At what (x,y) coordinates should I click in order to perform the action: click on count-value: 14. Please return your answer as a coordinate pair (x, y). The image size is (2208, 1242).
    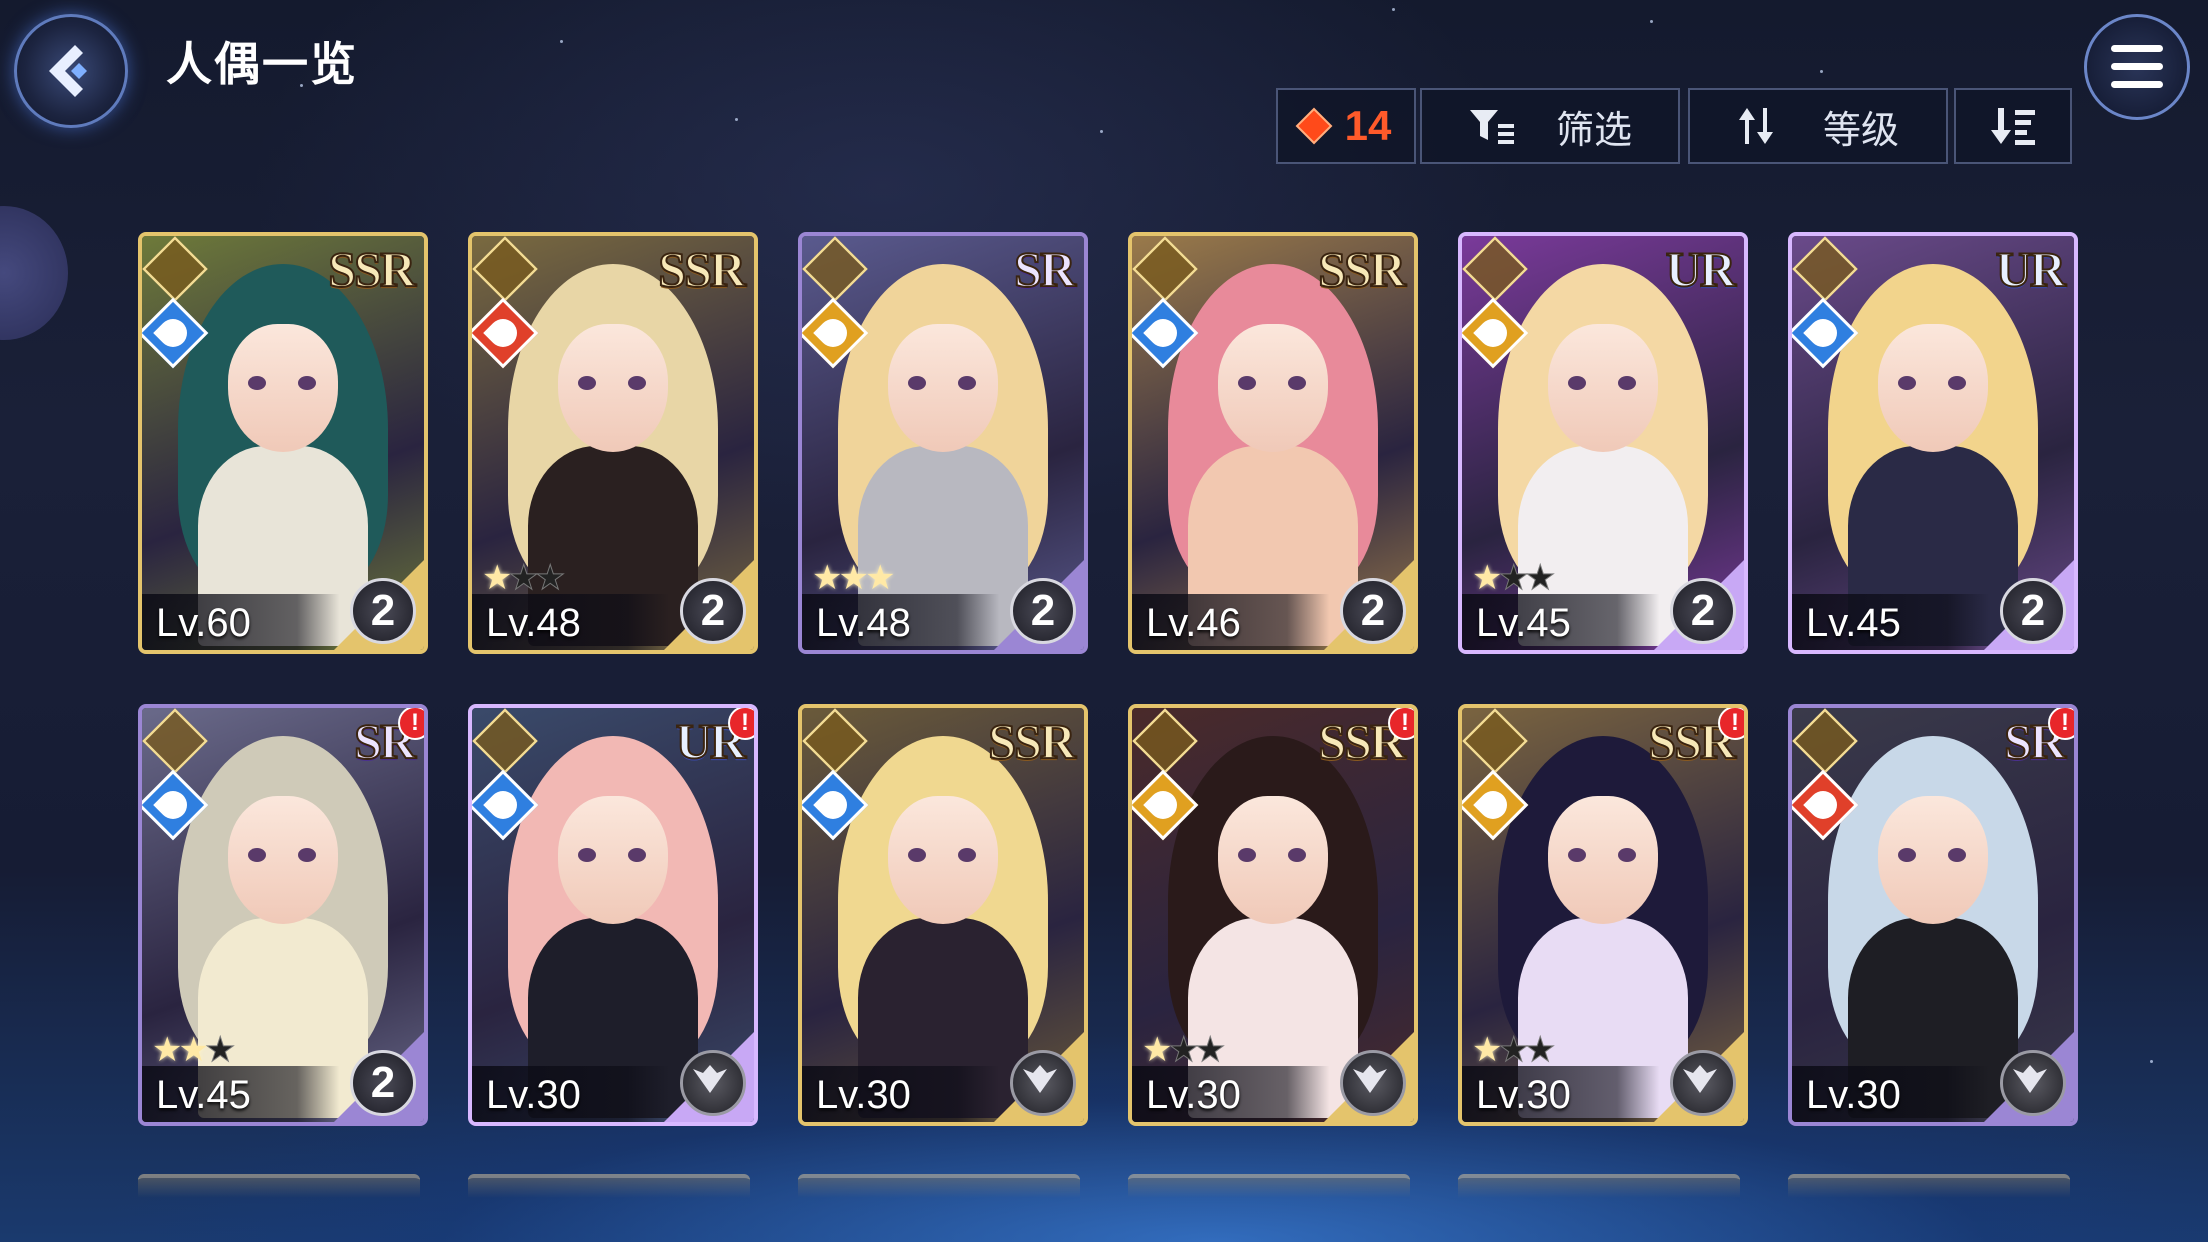
    Looking at the image, I should click on (1368, 125).